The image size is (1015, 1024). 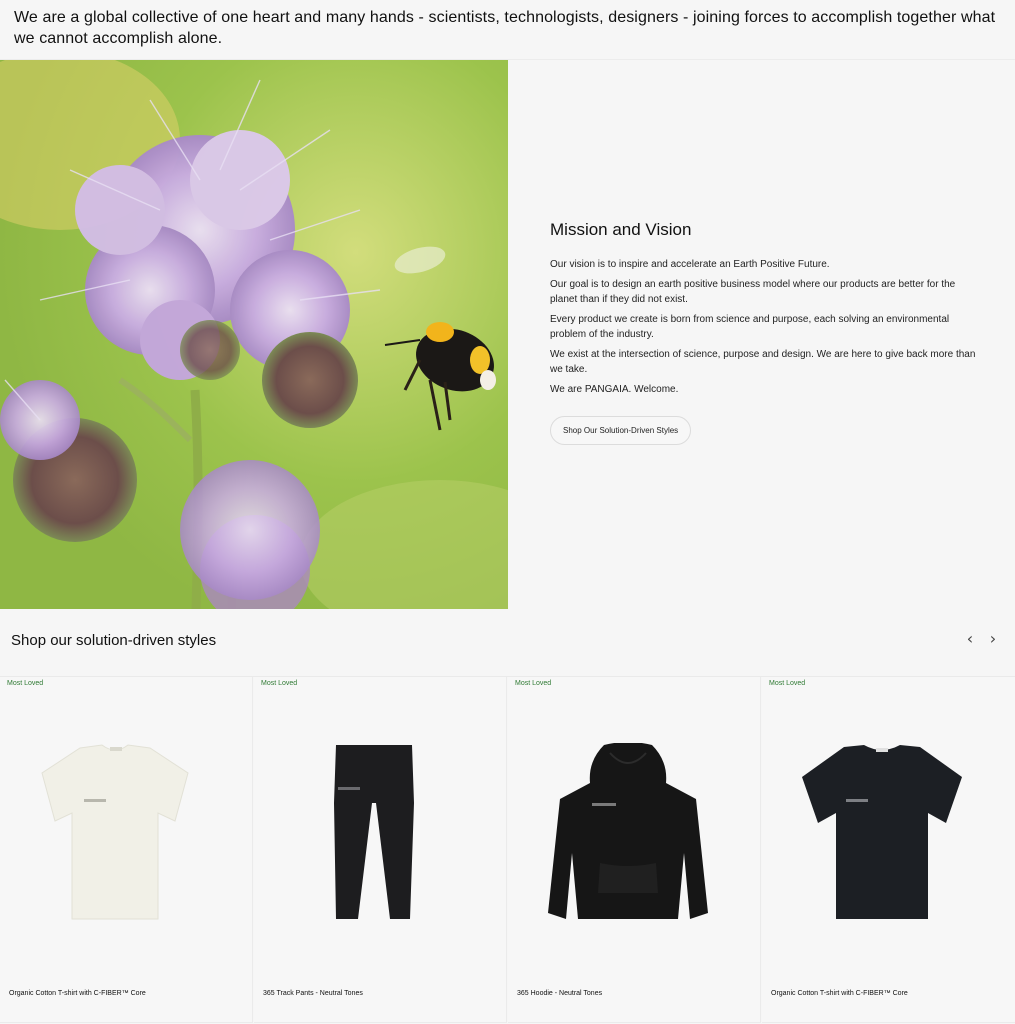 What do you see at coordinates (115, 832) in the screenshot?
I see `off-white-tshirt-image` at bounding box center [115, 832].